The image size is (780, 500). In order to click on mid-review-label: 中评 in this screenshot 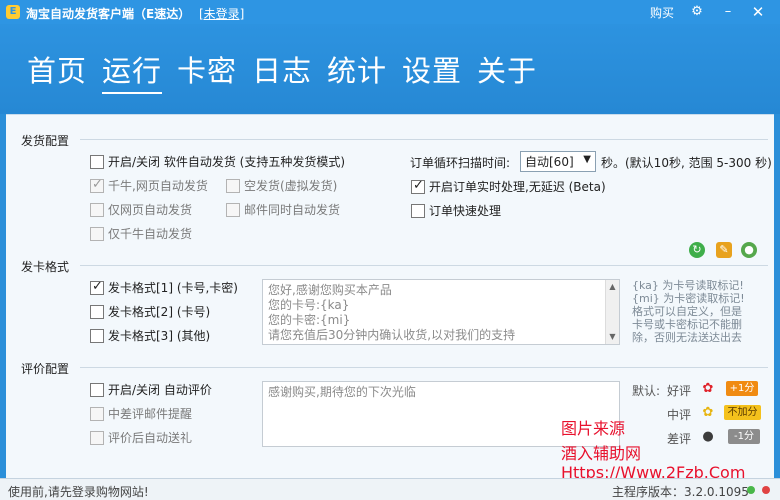, I will do `click(679, 415)`.